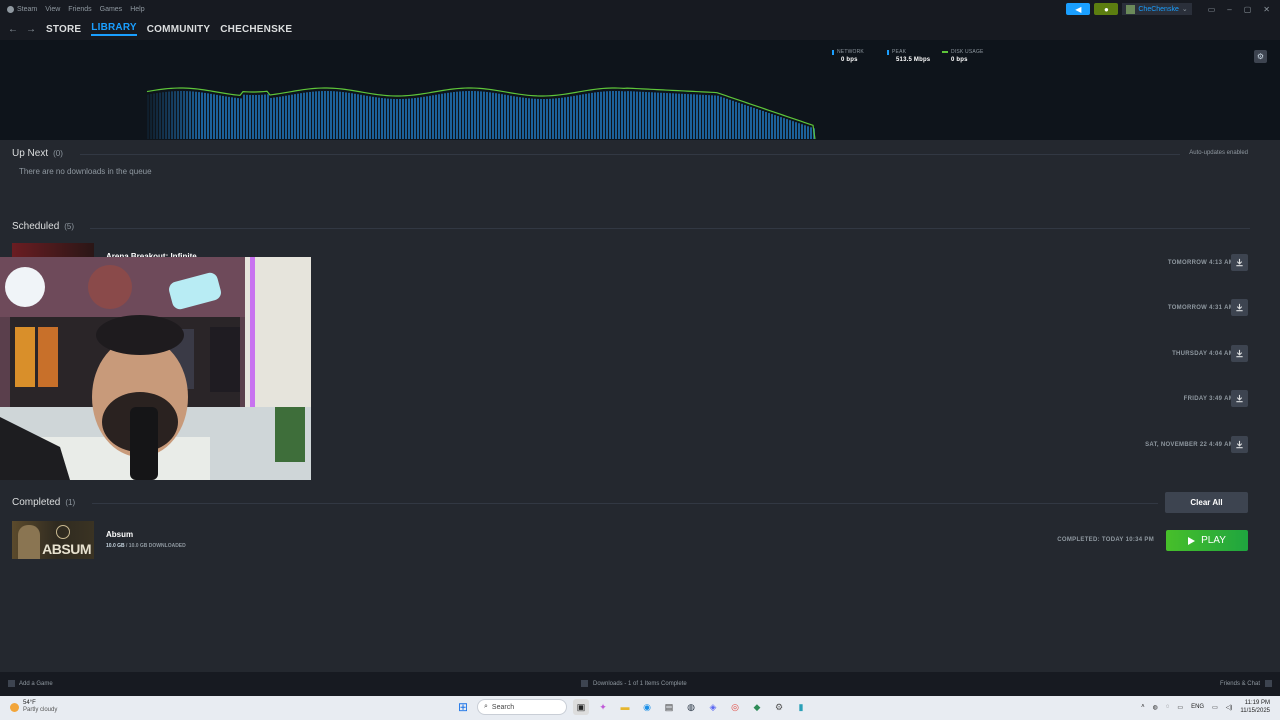 The image size is (1280, 720). I want to click on task-view-icon: ▣, so click(581, 707).